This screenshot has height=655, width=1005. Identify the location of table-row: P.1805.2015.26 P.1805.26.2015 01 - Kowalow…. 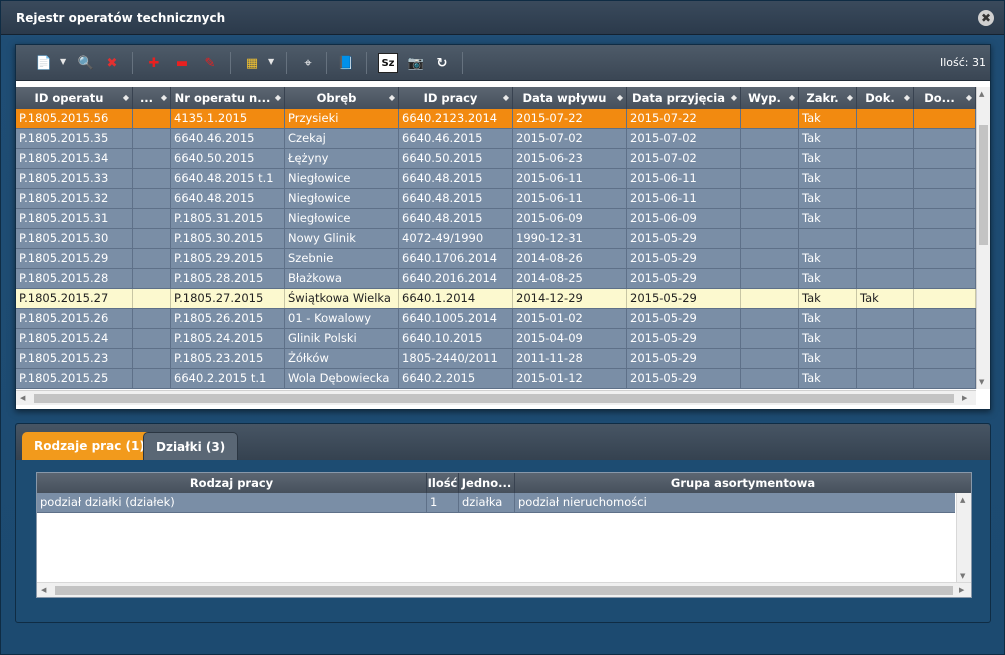
(496, 319).